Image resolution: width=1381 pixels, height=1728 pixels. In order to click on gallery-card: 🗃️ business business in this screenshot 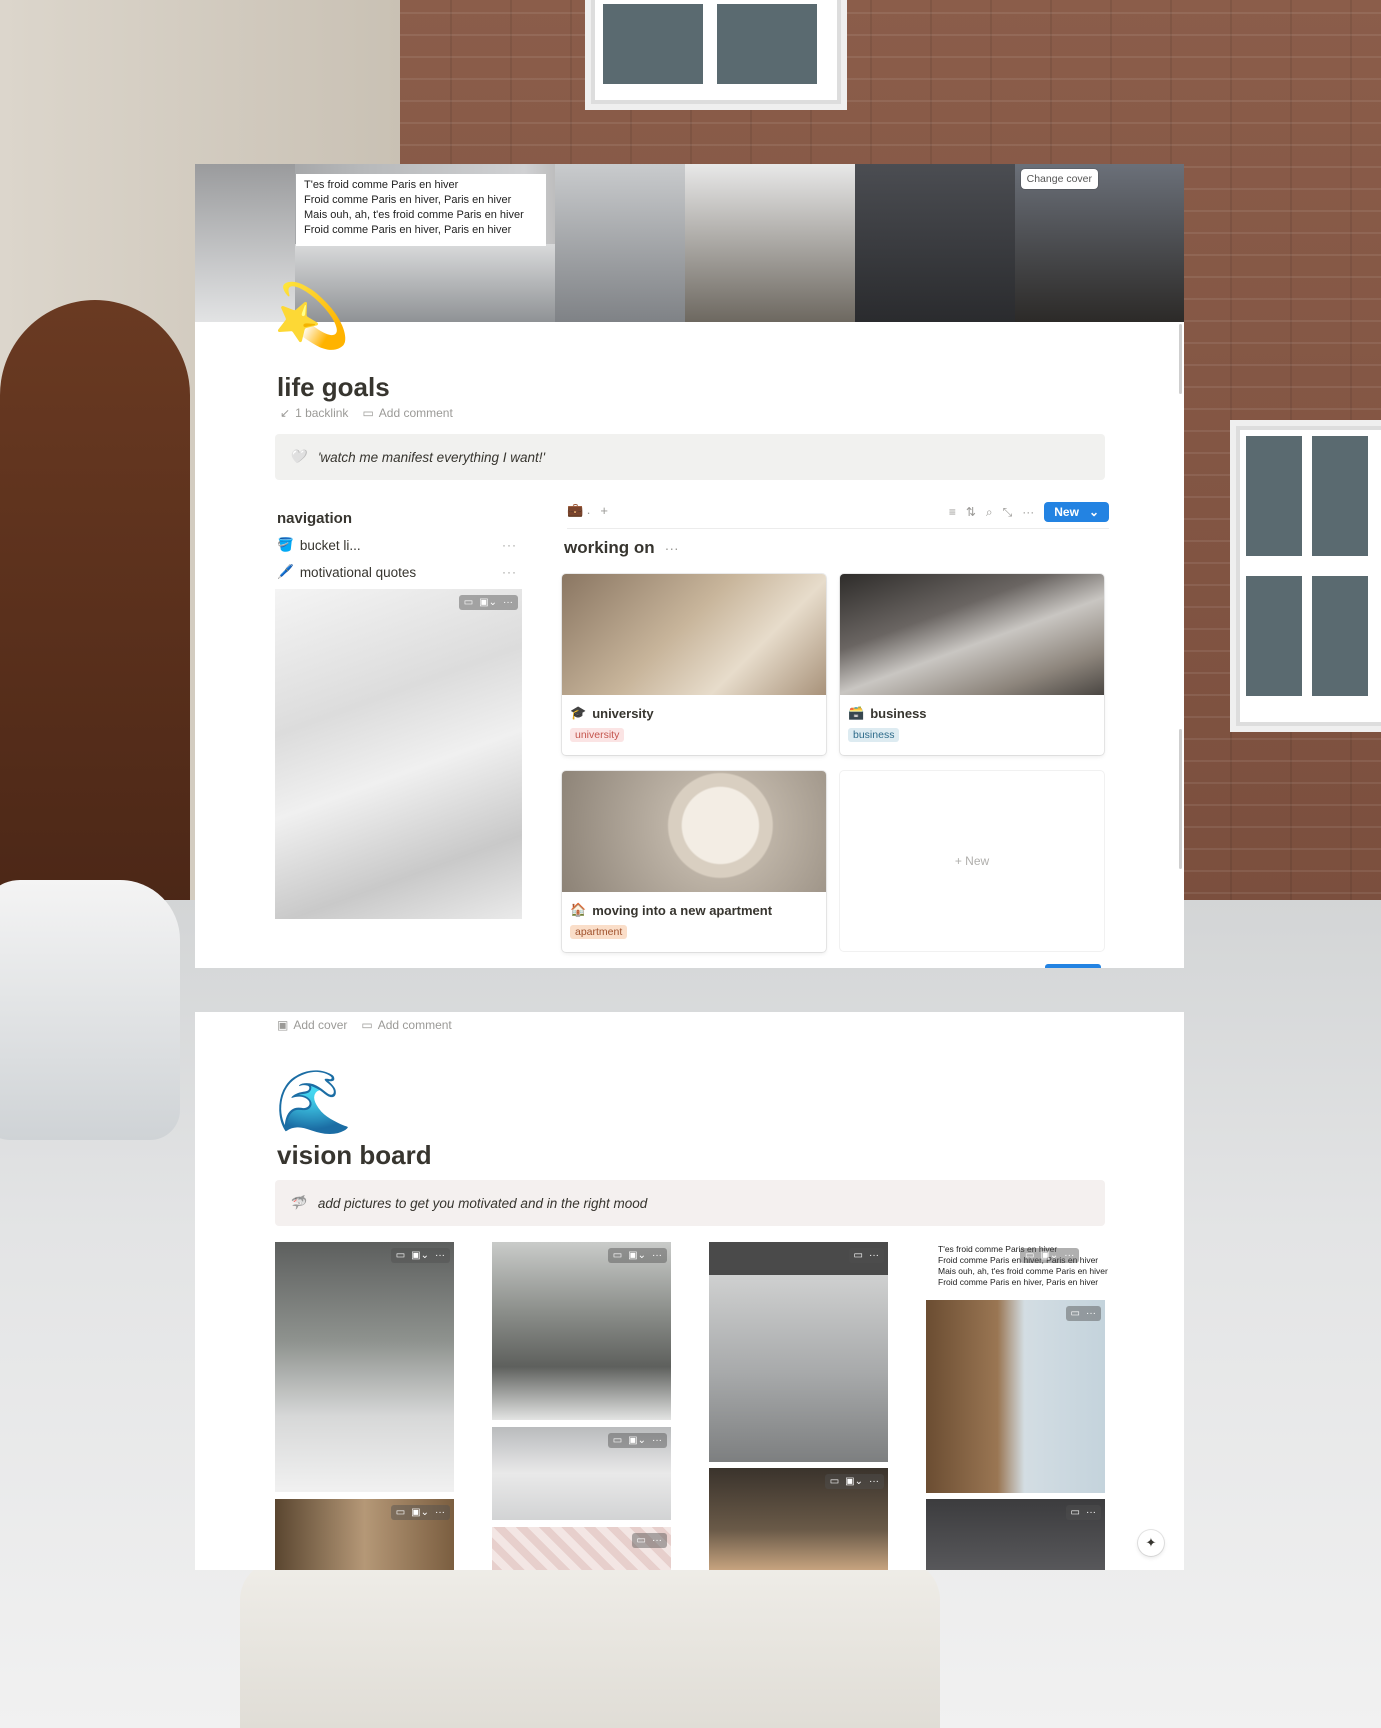, I will do `click(972, 664)`.